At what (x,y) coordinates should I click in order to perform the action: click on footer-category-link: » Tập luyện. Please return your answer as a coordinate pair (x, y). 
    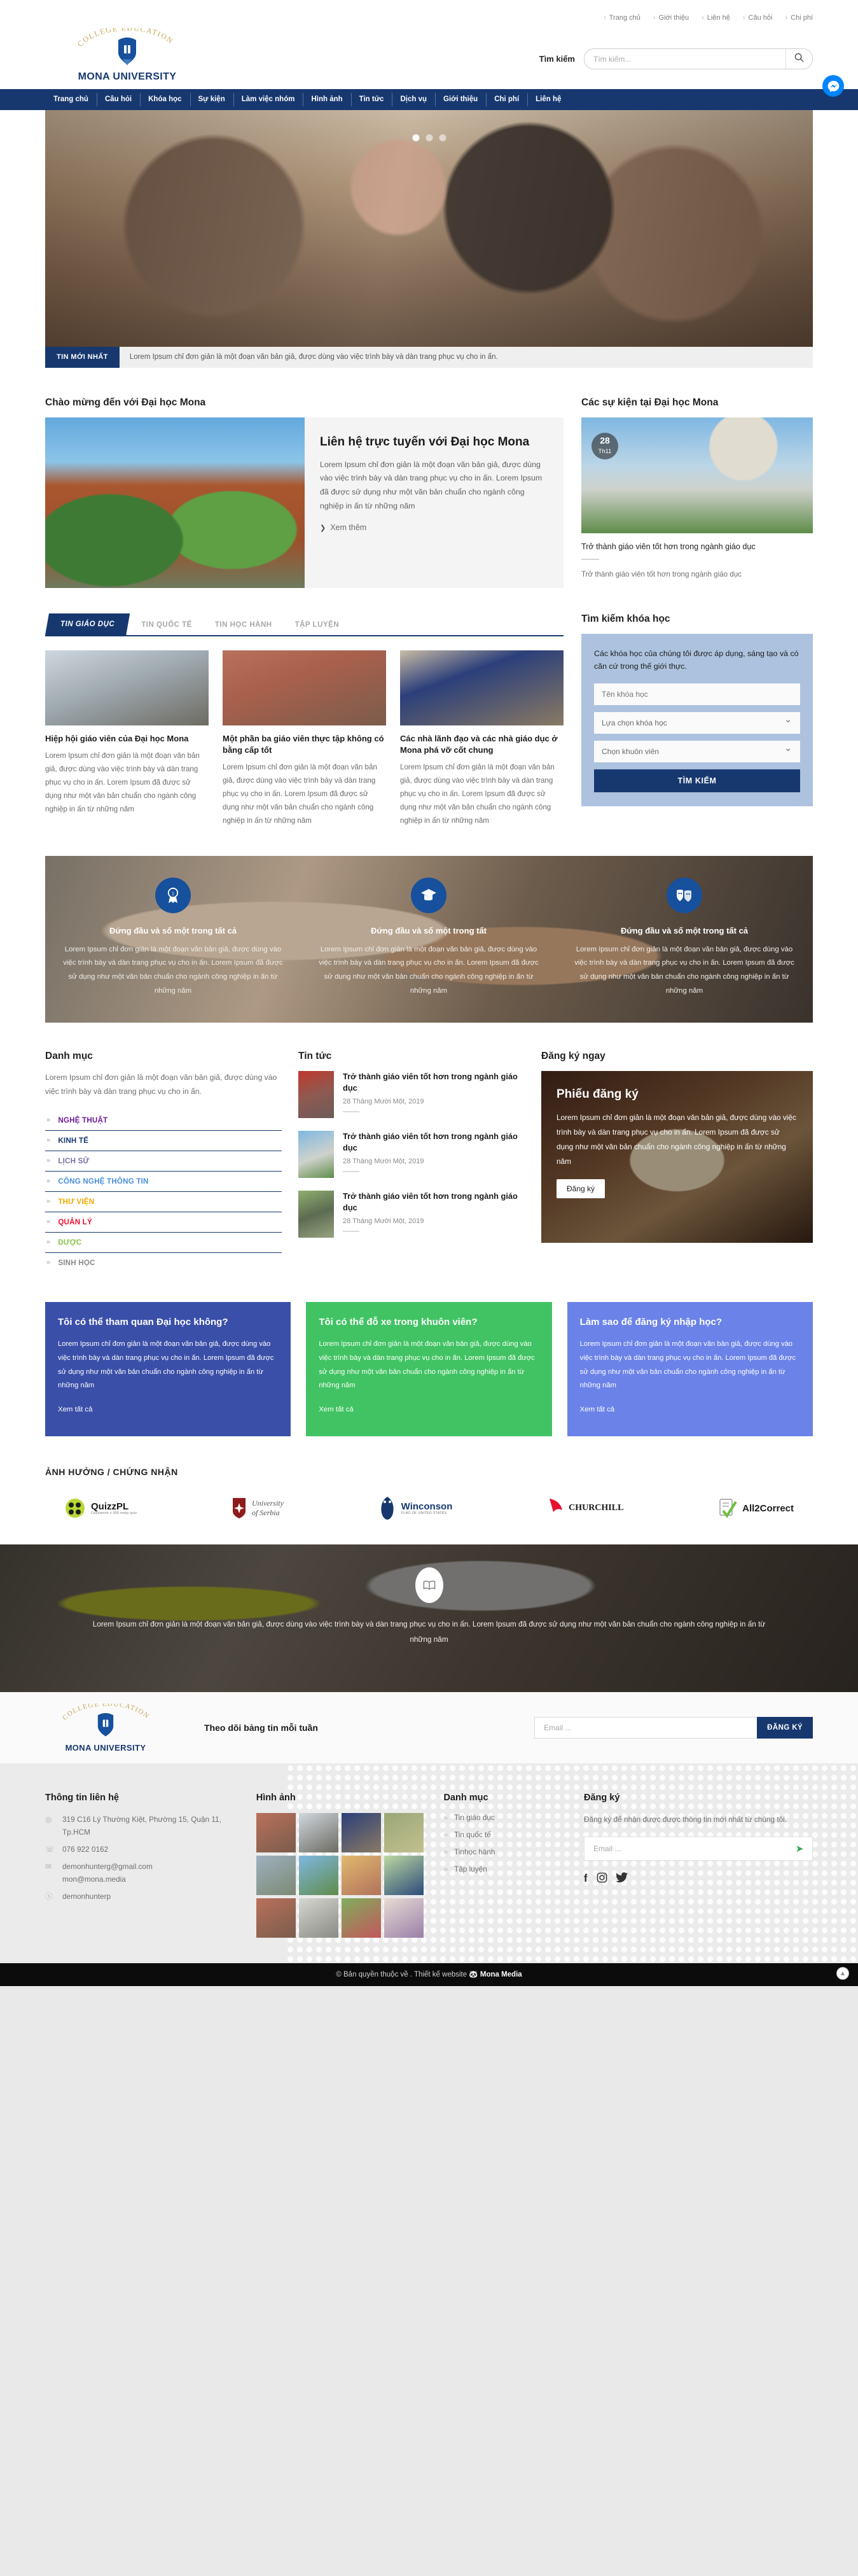
    Looking at the image, I should click on (505, 1869).